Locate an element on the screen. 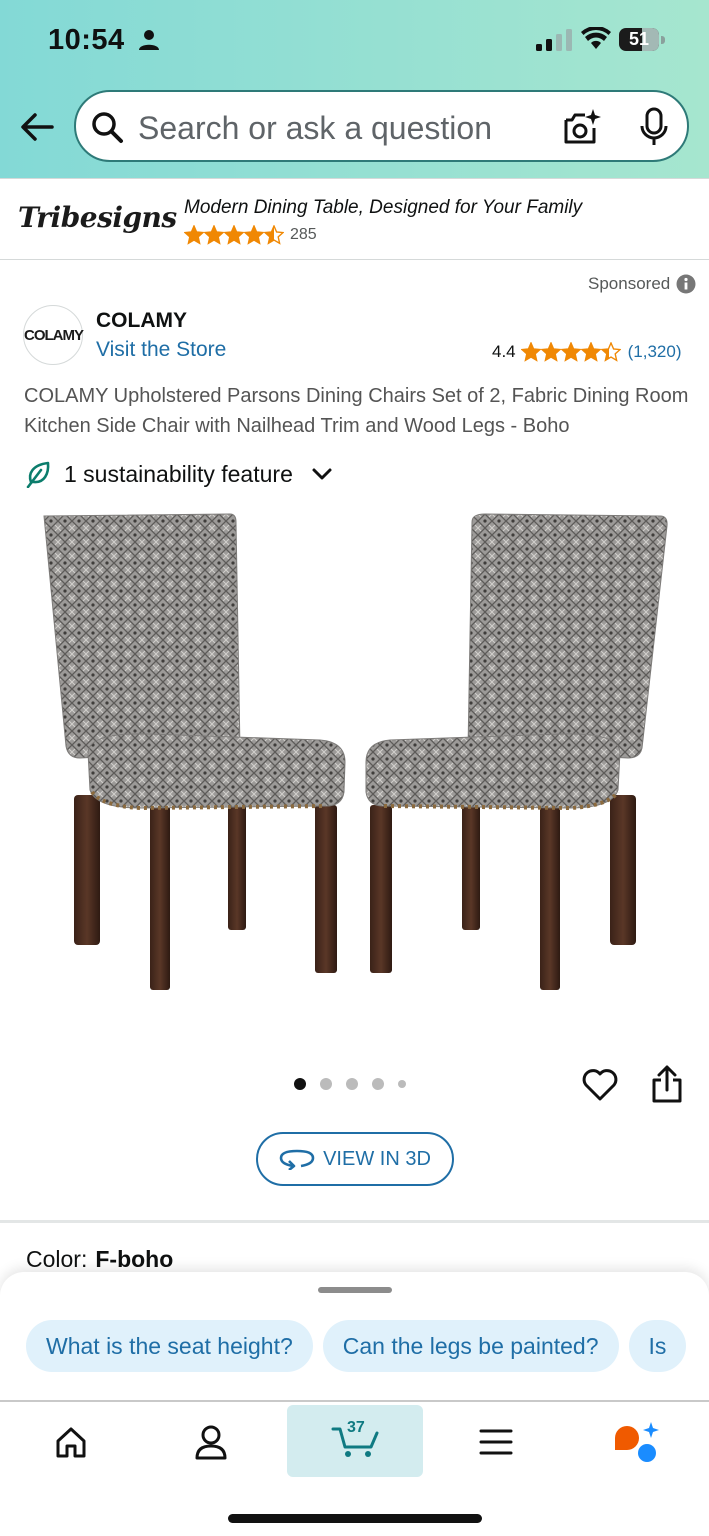 This screenshot has height=1536, width=709. info-icon is located at coordinates (686, 284).